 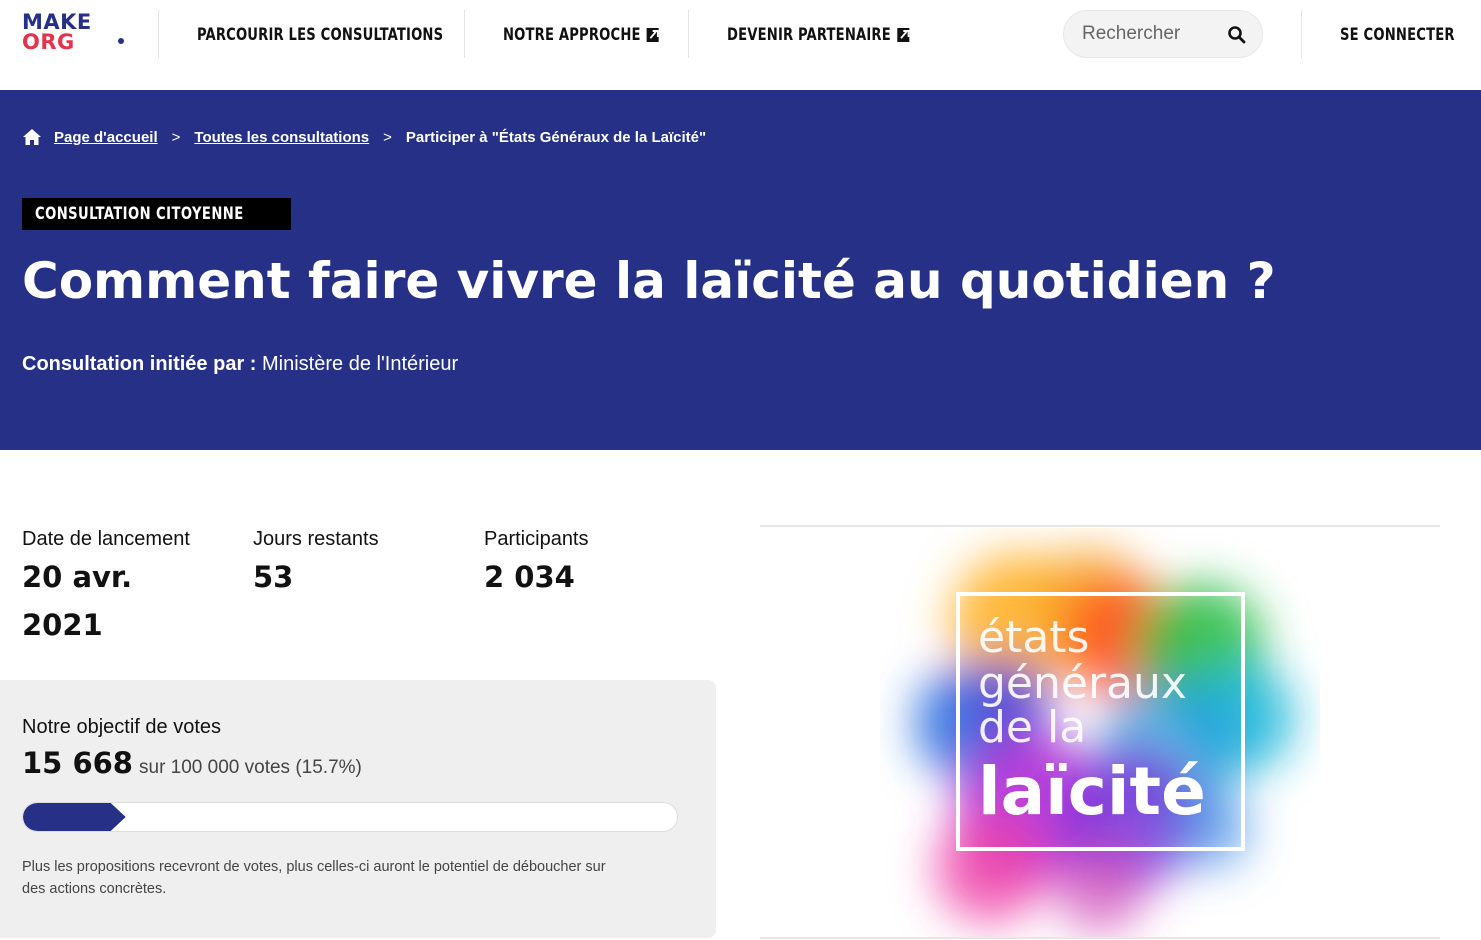 I want to click on make-org-logo: MAKE ORG, so click(x=73, y=33).